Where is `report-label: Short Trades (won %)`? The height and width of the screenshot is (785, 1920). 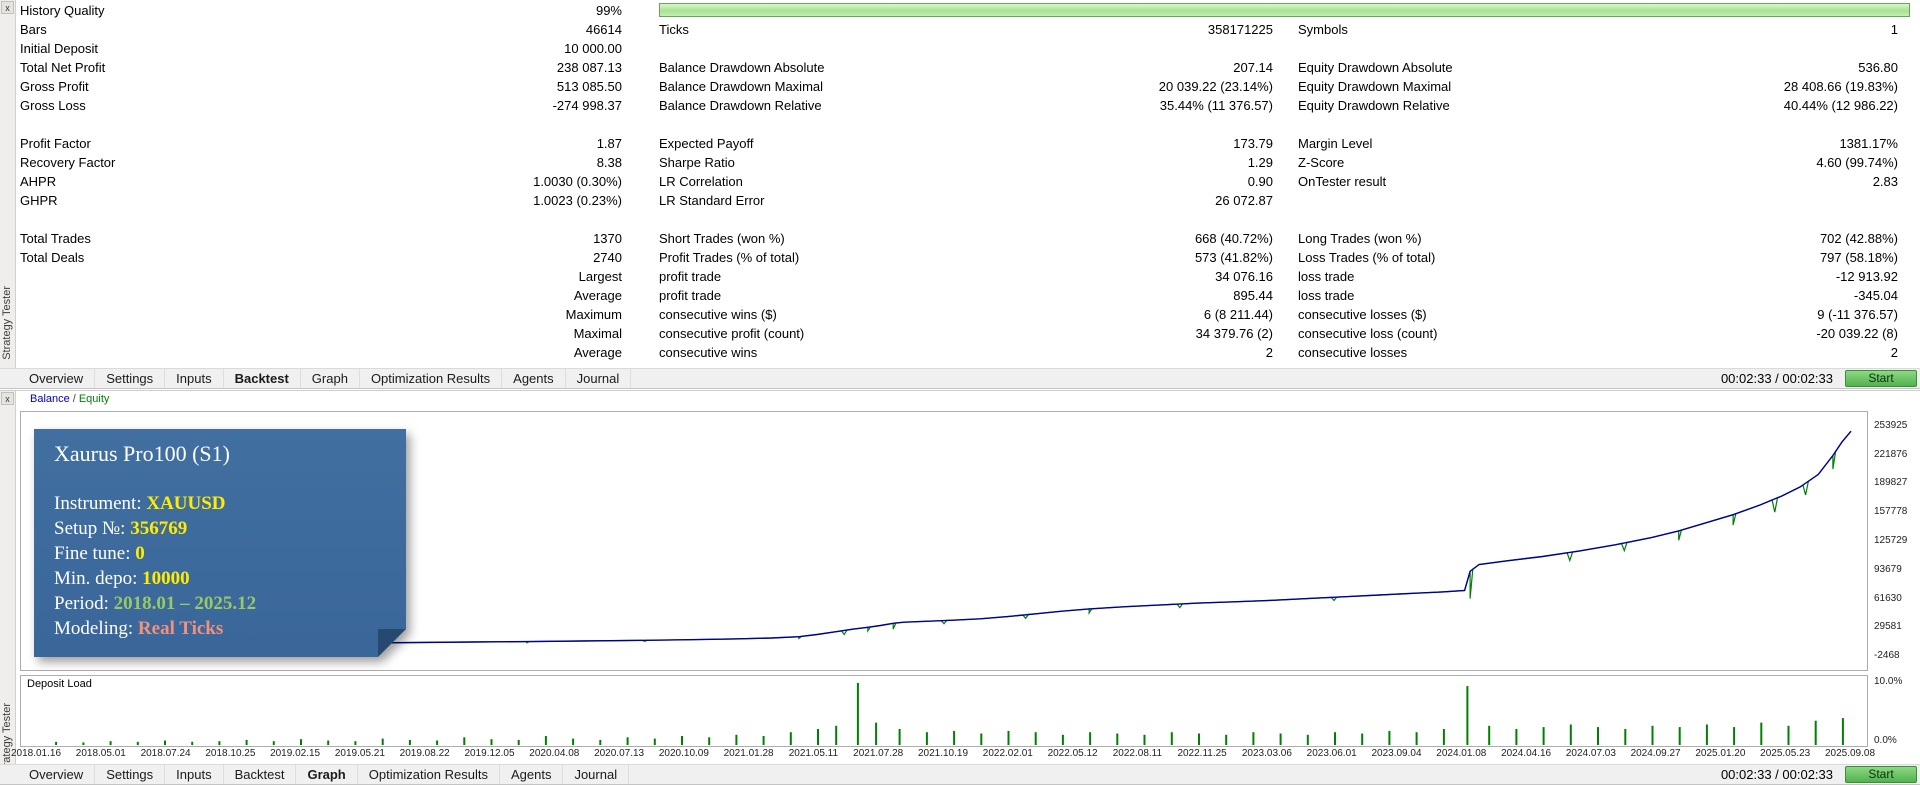 report-label: Short Trades (won %) is located at coordinates (722, 238).